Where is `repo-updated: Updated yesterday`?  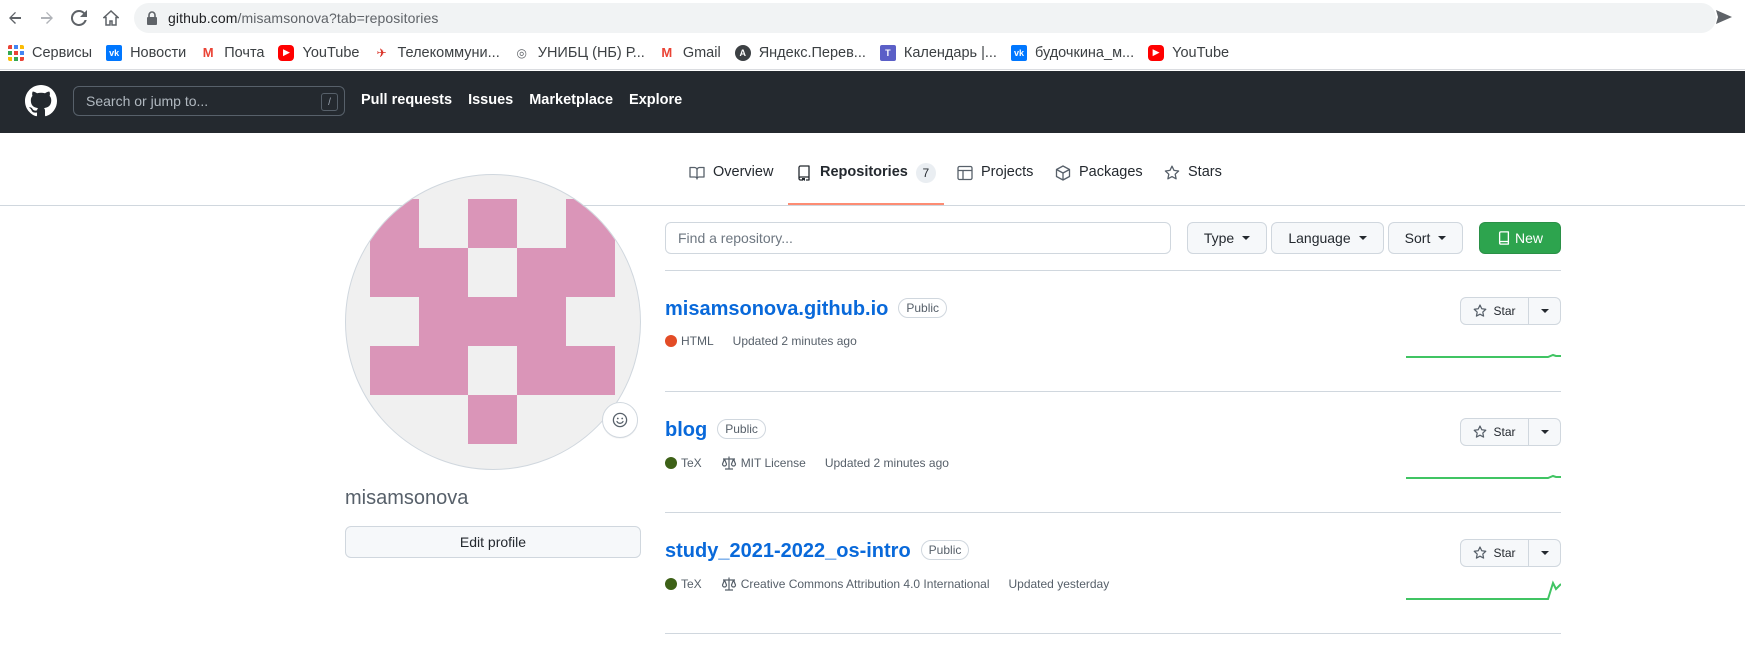
repo-updated: Updated yesterday is located at coordinates (1058, 584).